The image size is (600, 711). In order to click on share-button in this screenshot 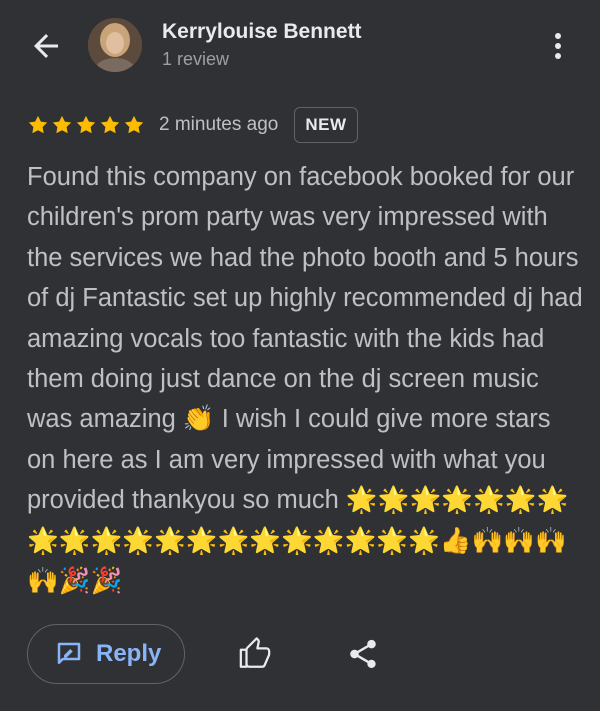, I will do `click(363, 654)`.